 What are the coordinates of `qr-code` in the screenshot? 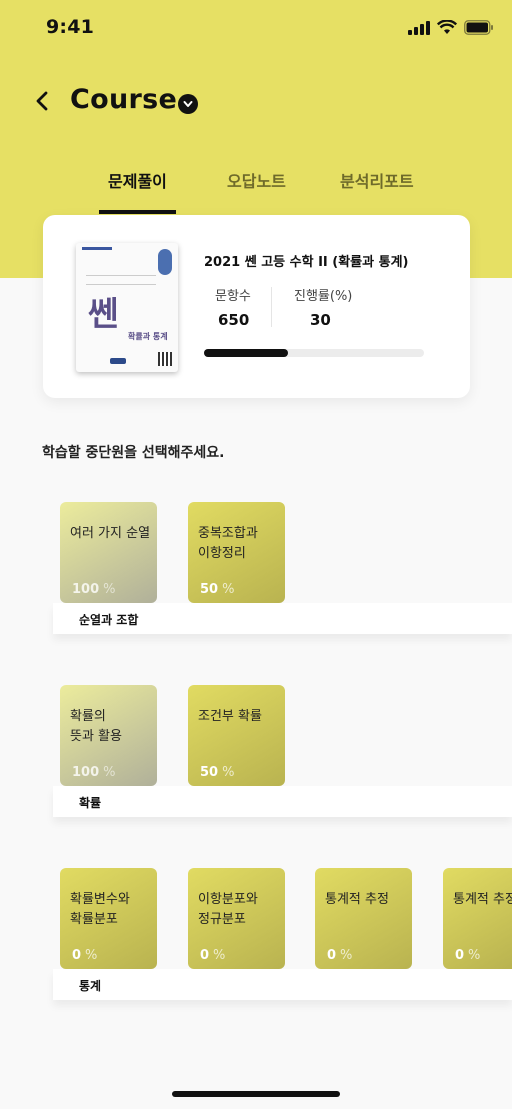 It's located at (165, 359).